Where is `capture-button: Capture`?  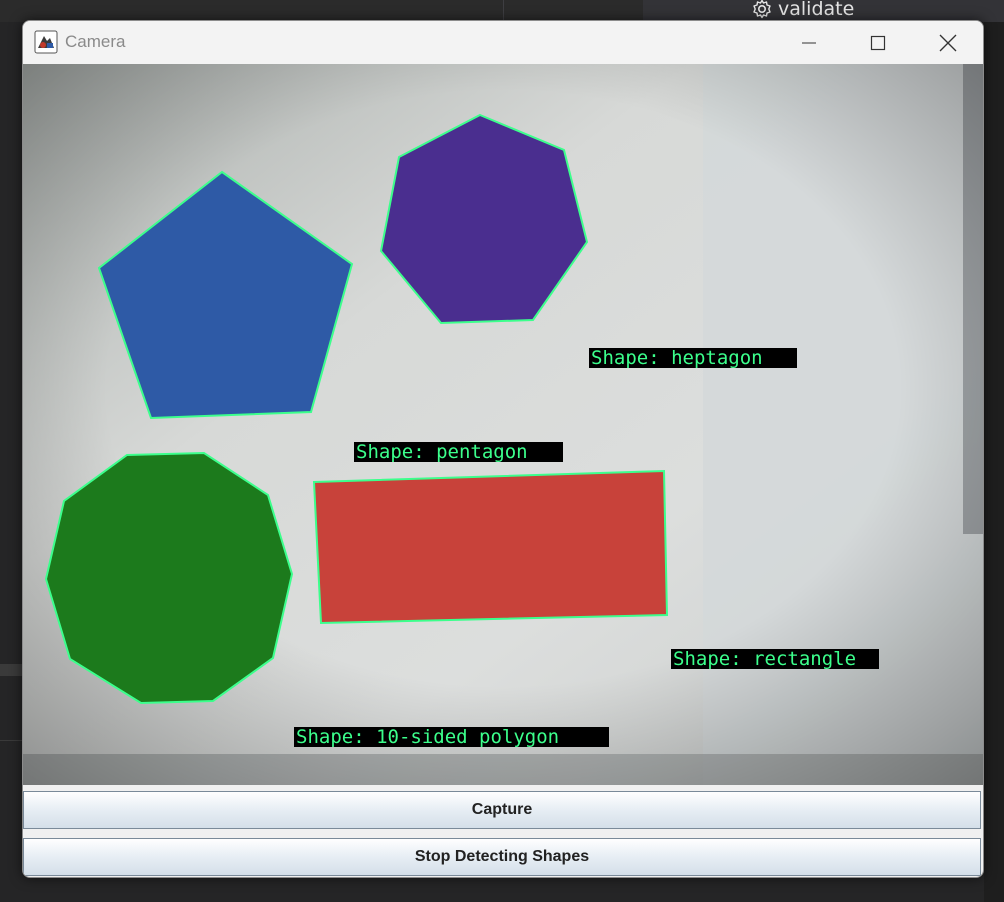 capture-button: Capture is located at coordinates (502, 810).